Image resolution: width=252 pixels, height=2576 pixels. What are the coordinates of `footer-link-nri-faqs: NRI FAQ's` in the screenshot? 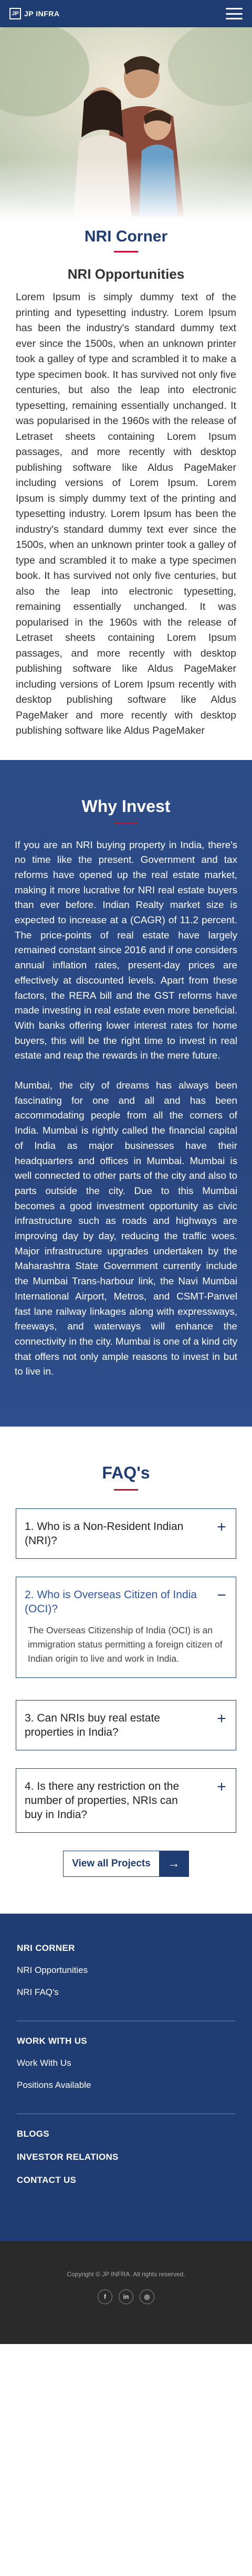 It's located at (126, 1992).